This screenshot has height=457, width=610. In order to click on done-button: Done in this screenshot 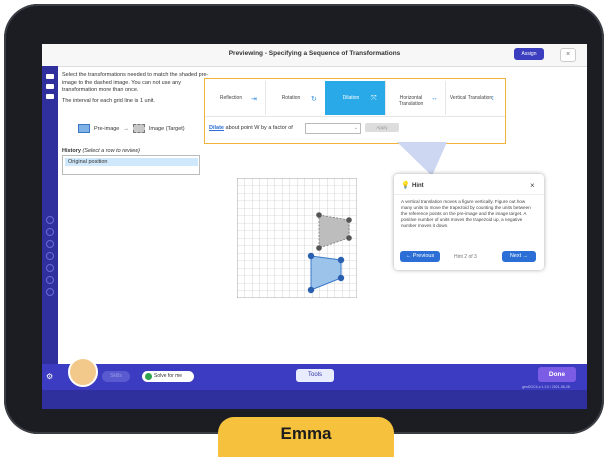, I will do `click(557, 374)`.